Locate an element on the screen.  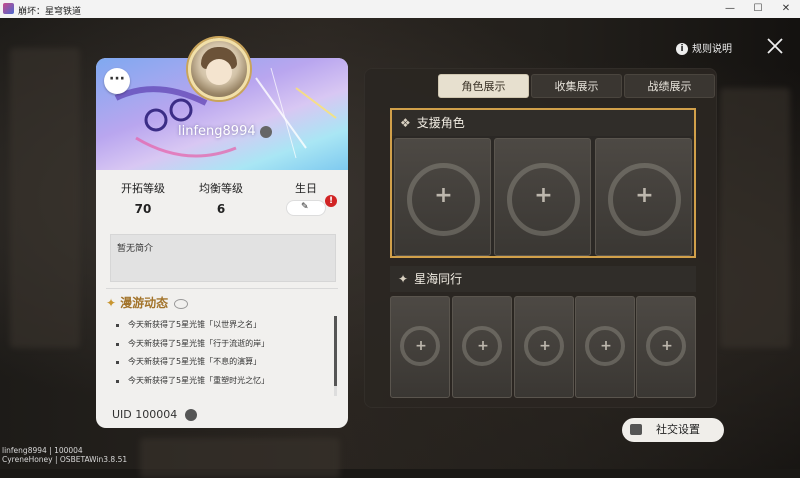
voyage-title: 星海同行 is located at coordinates (438, 279).